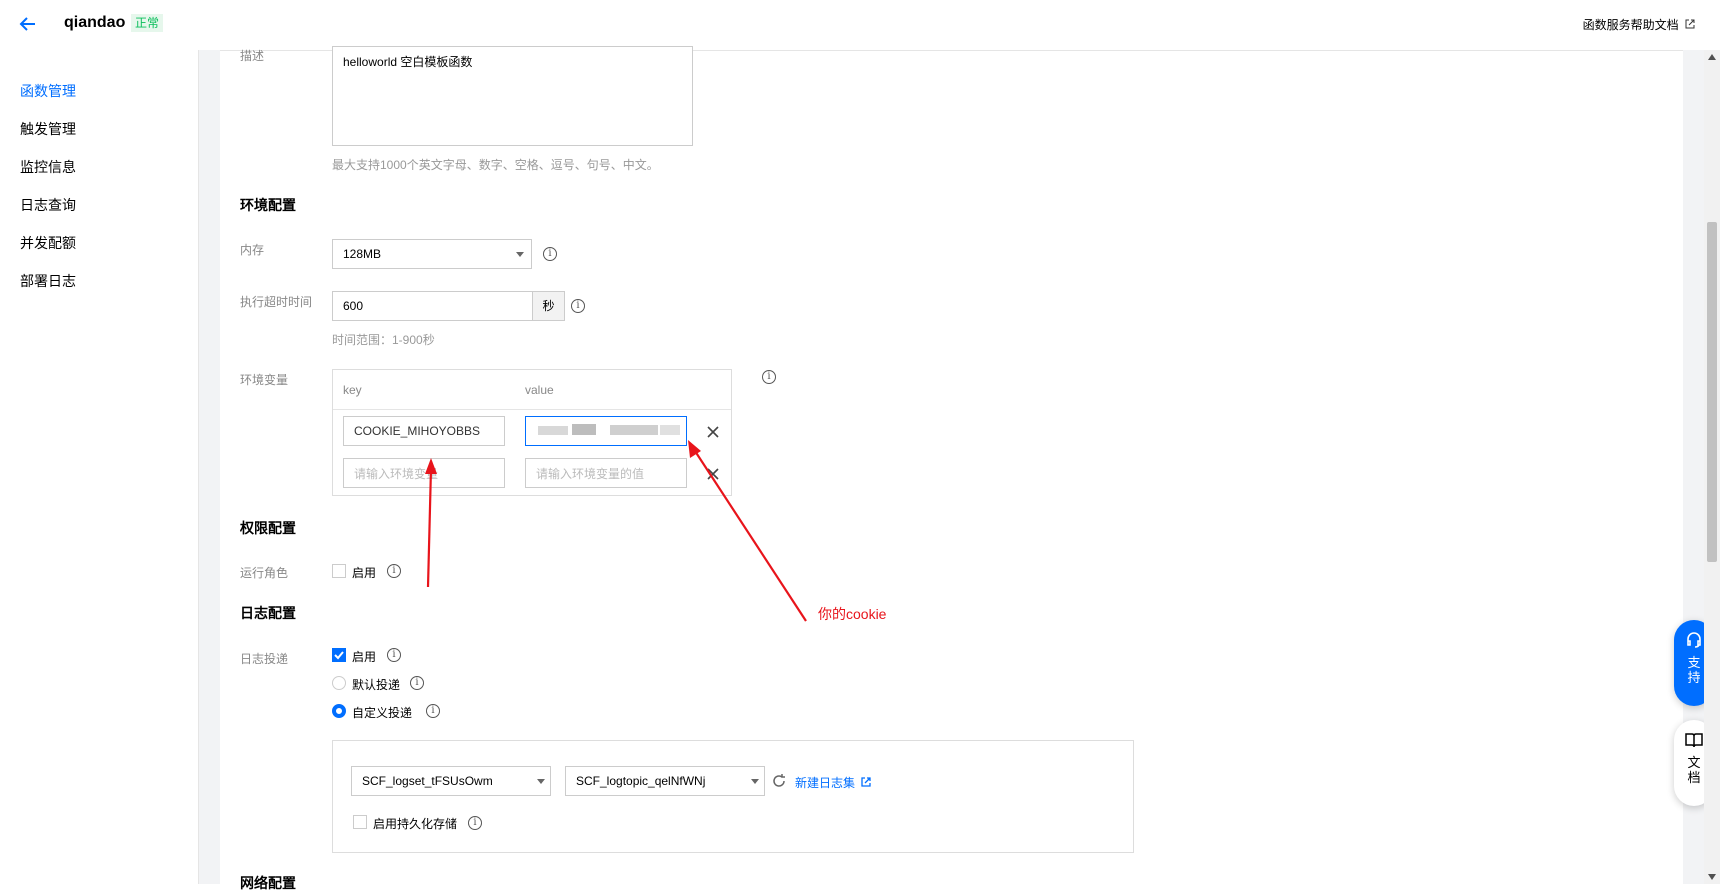 Image resolution: width=1720 pixels, height=893 pixels. What do you see at coordinates (1694, 770) in the screenshot?
I see `docs-label: 文档` at bounding box center [1694, 770].